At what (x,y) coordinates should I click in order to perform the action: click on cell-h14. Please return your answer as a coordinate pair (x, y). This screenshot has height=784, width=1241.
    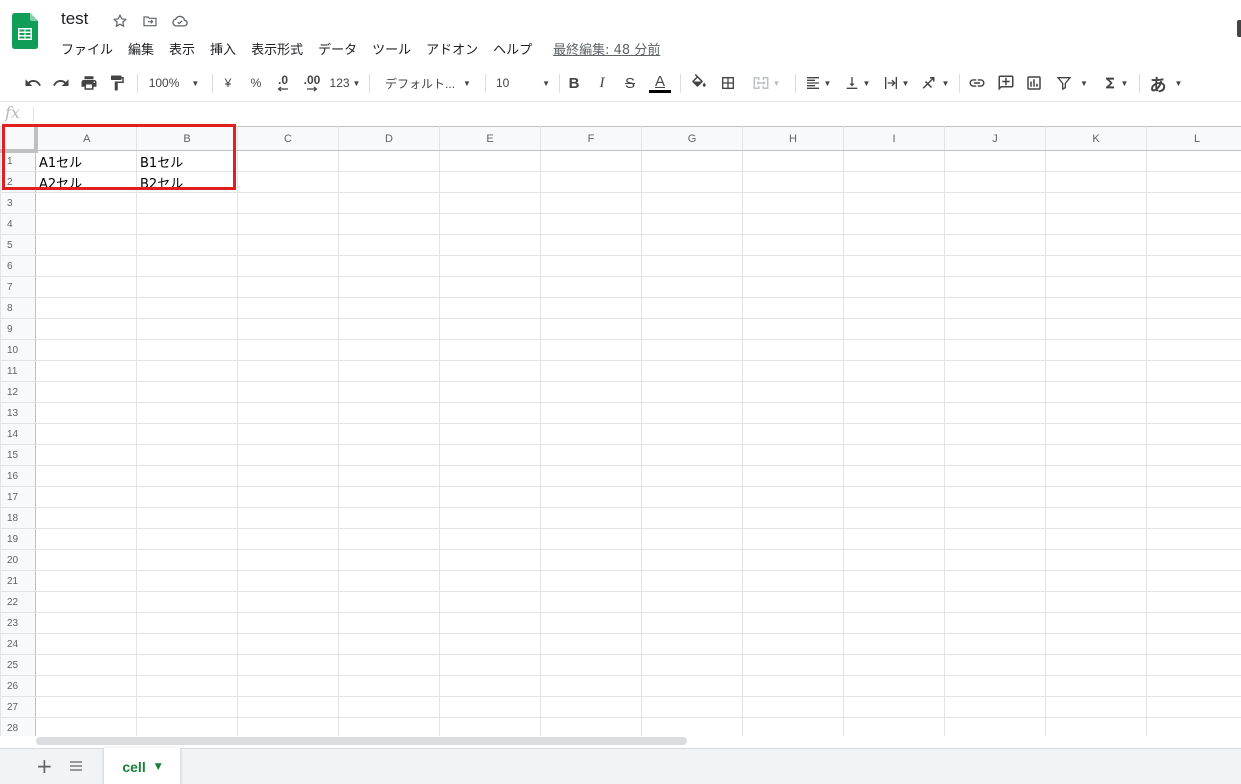
    Looking at the image, I should click on (793, 434).